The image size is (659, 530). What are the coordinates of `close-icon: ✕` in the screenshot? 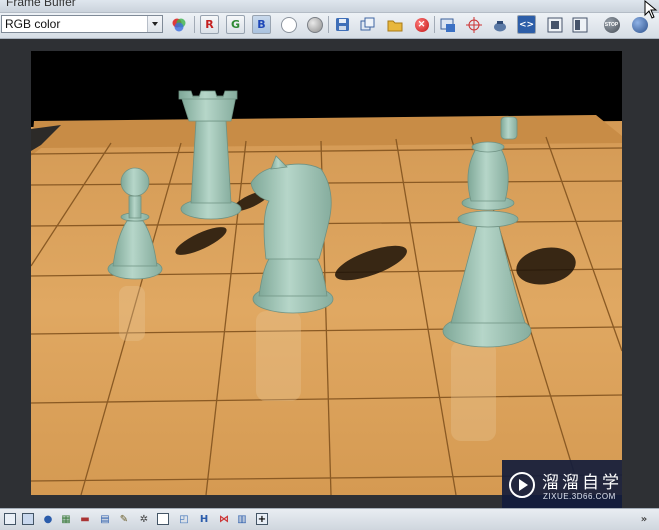 It's located at (421, 24).